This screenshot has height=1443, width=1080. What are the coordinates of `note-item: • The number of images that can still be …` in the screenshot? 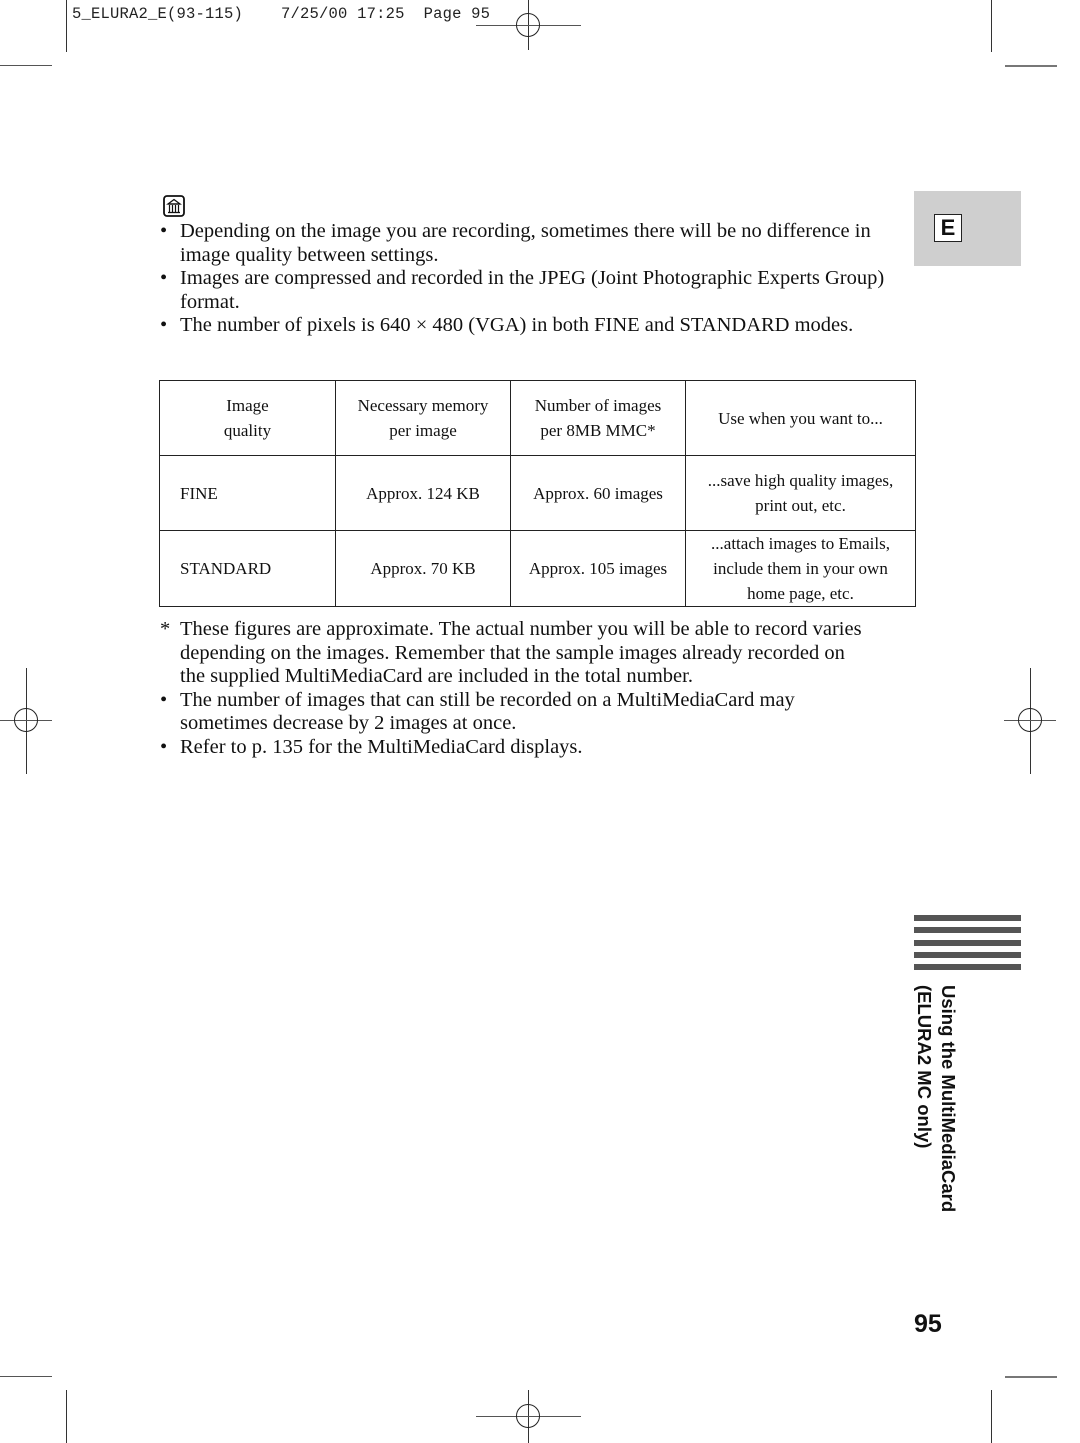 It's located at (515, 712).